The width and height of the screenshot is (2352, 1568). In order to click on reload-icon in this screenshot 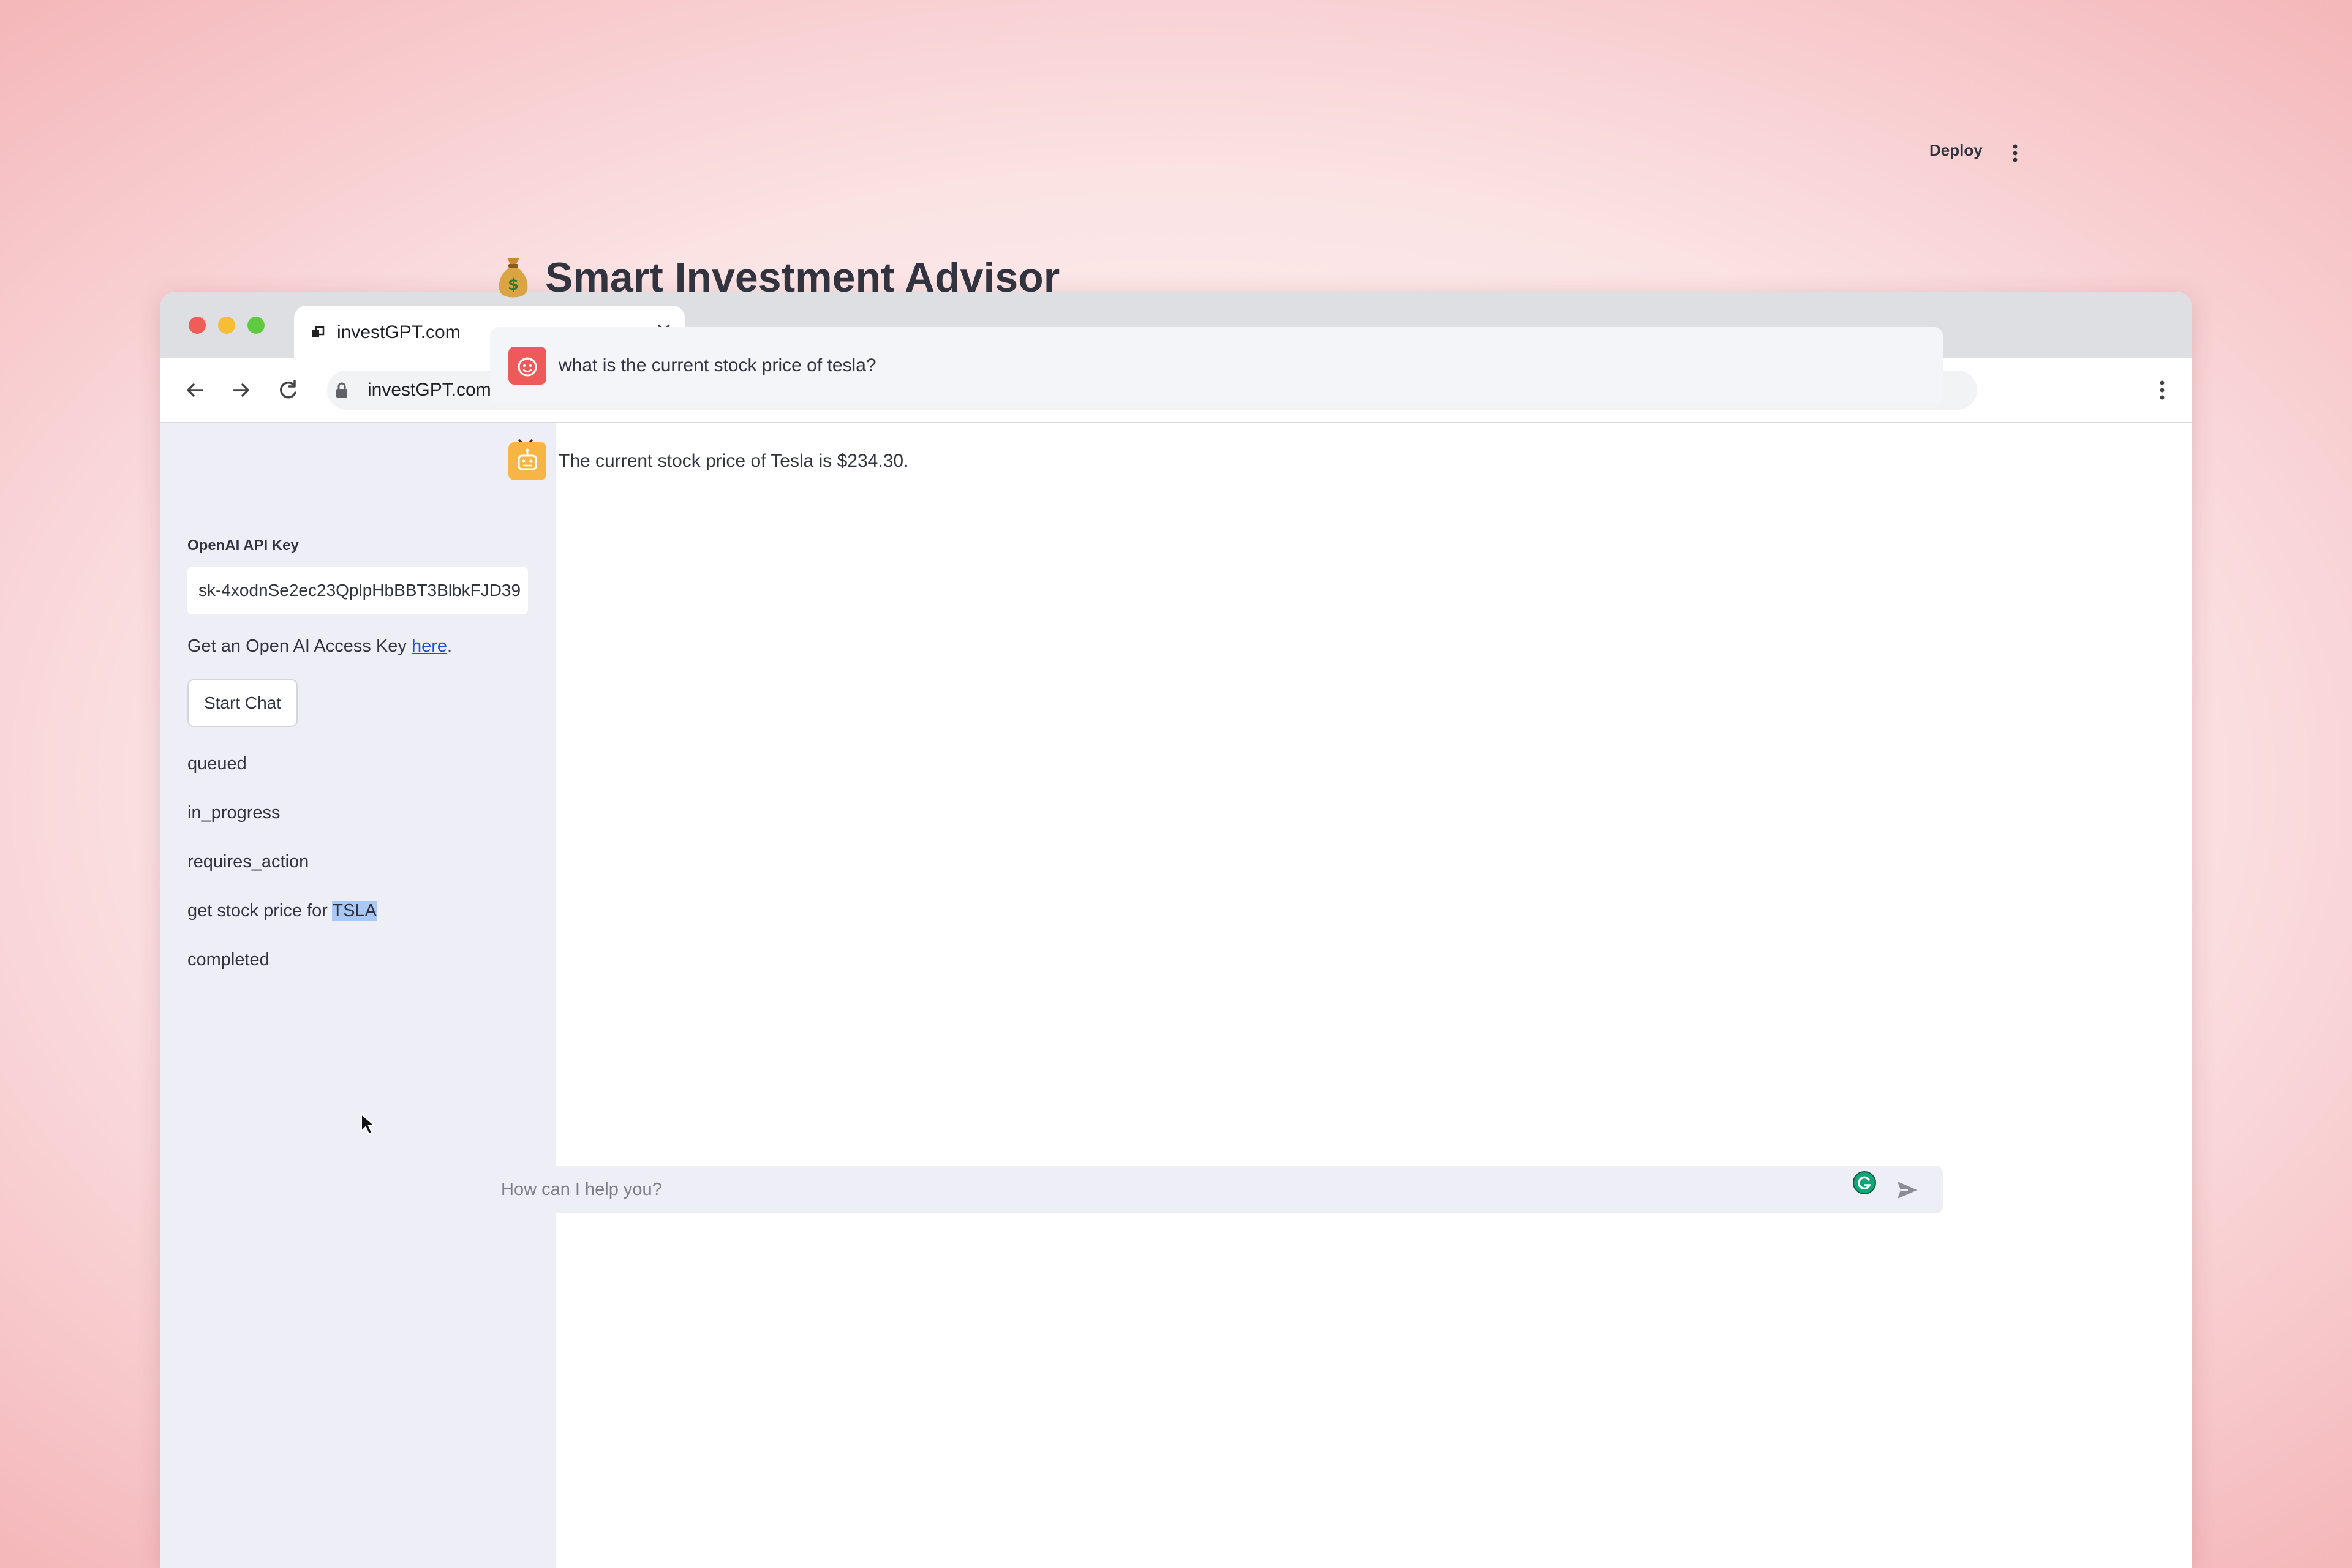, I will do `click(288, 390)`.